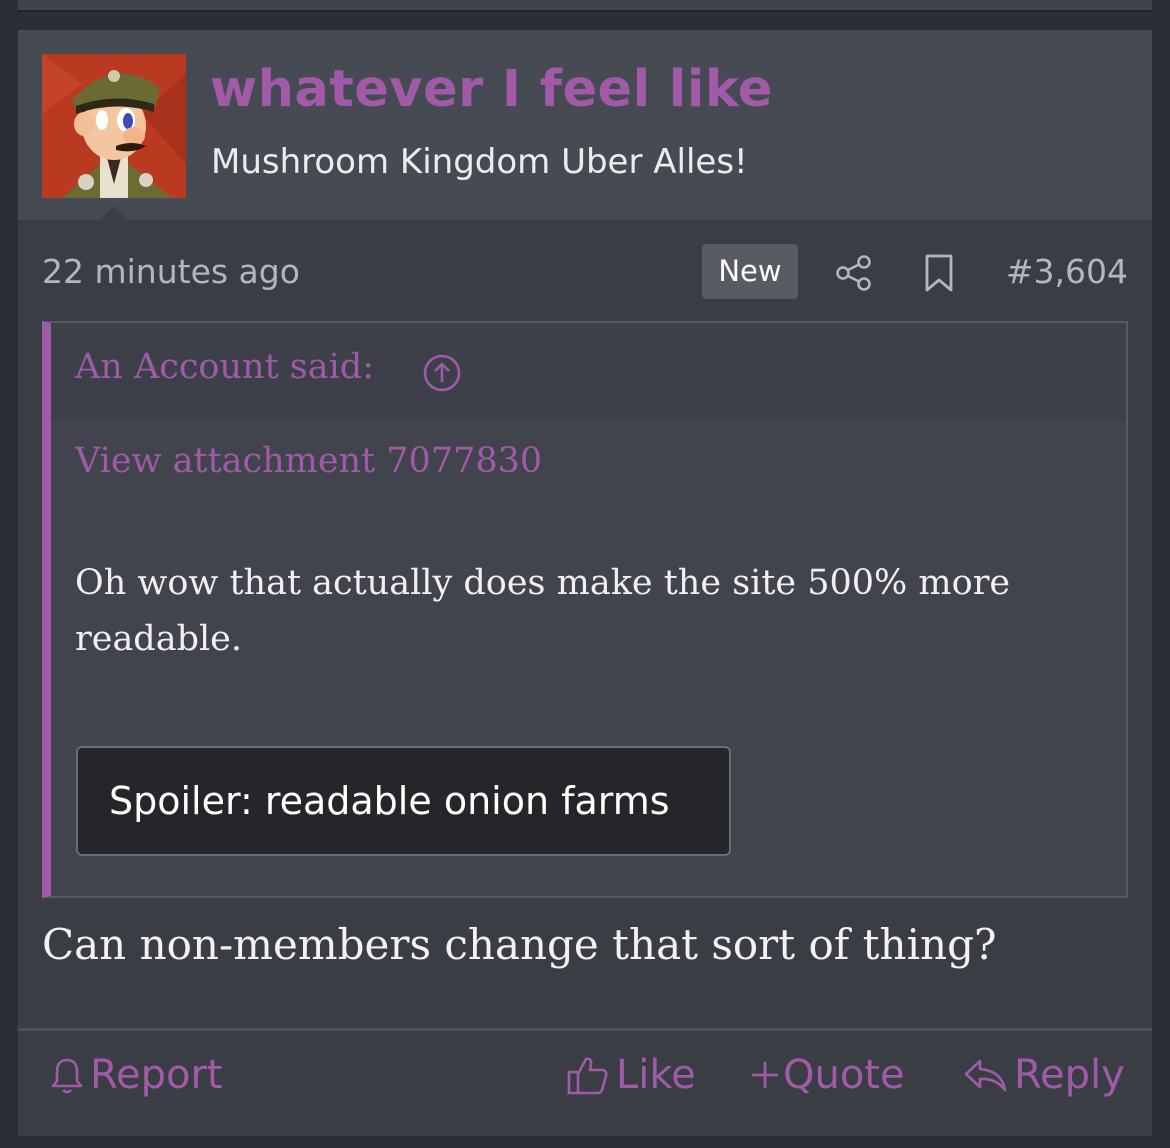 This screenshot has width=1170, height=1148. Describe the element at coordinates (588, 371) in the screenshot. I see `quote-header: An Account said:` at that location.